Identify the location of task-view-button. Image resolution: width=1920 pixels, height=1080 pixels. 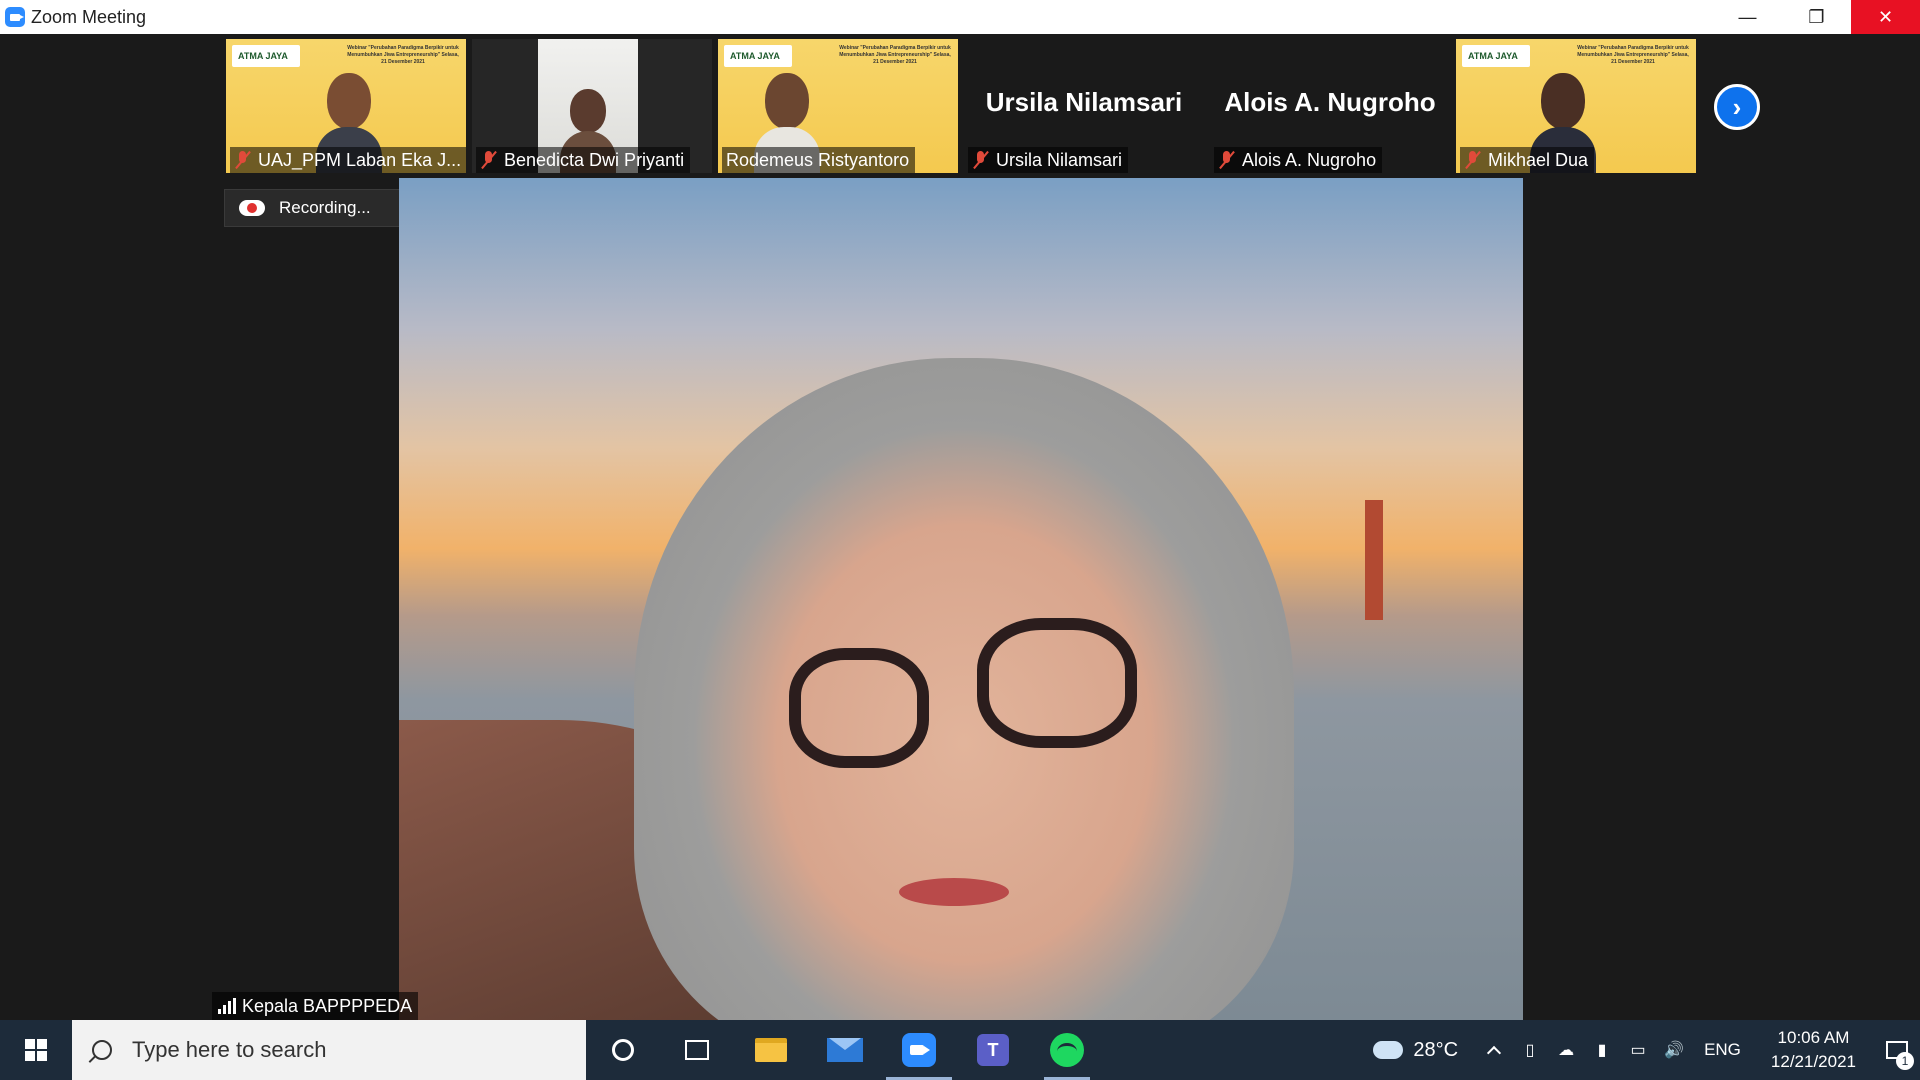
(697, 1050).